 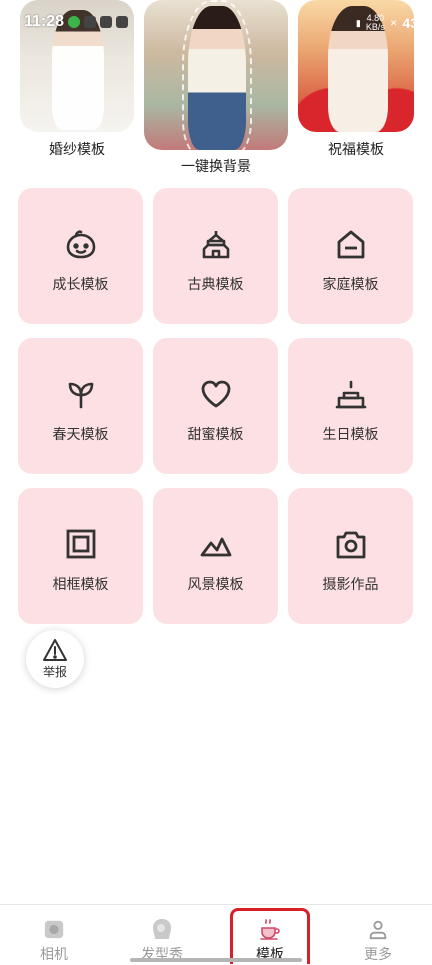 I want to click on wedding-template-label: 婚纱模板, so click(x=77, y=149).